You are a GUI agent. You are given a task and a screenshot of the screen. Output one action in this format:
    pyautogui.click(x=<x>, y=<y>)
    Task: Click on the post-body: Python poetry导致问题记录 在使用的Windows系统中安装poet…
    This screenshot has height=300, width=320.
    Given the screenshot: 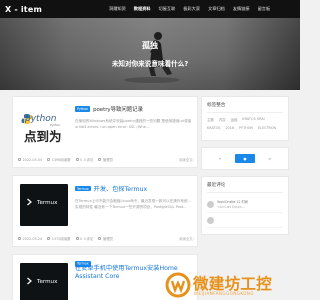 What is the action you would take?
    pyautogui.click(x=134, y=117)
    